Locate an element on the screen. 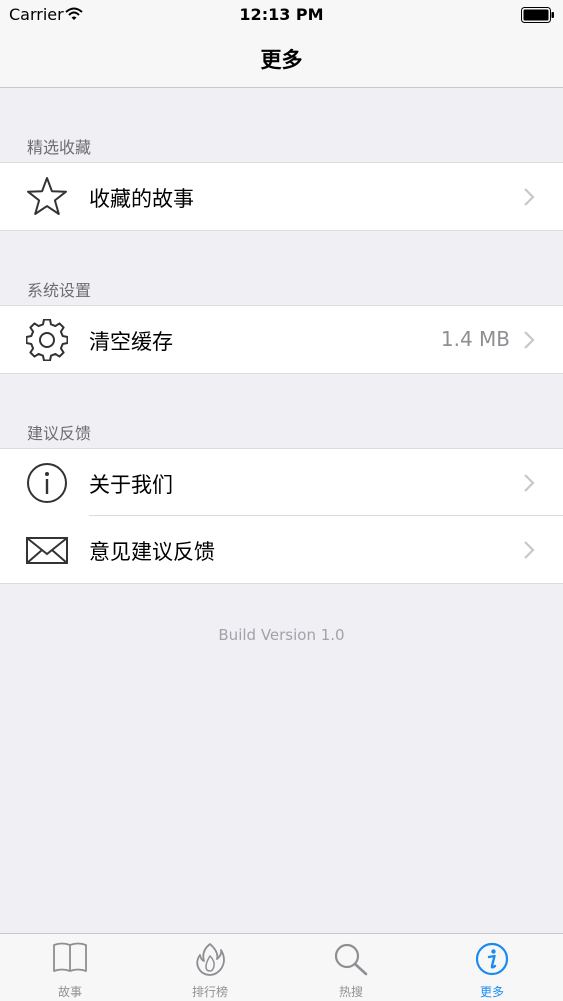 This screenshot has width=563, height=1001. book-icon is located at coordinates (70, 960).